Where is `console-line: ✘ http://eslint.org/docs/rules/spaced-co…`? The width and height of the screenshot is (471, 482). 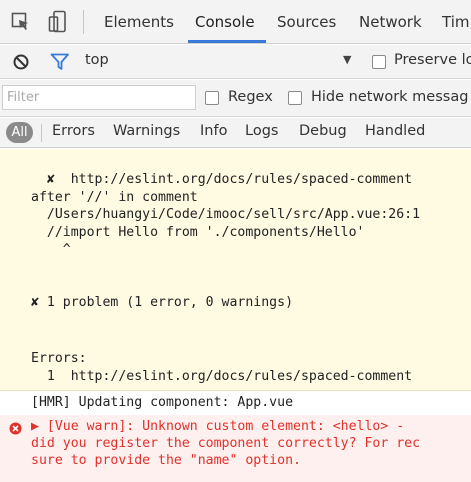 console-line: ✘ http://eslint.org/docs/rules/spaced-co… is located at coordinates (222, 179).